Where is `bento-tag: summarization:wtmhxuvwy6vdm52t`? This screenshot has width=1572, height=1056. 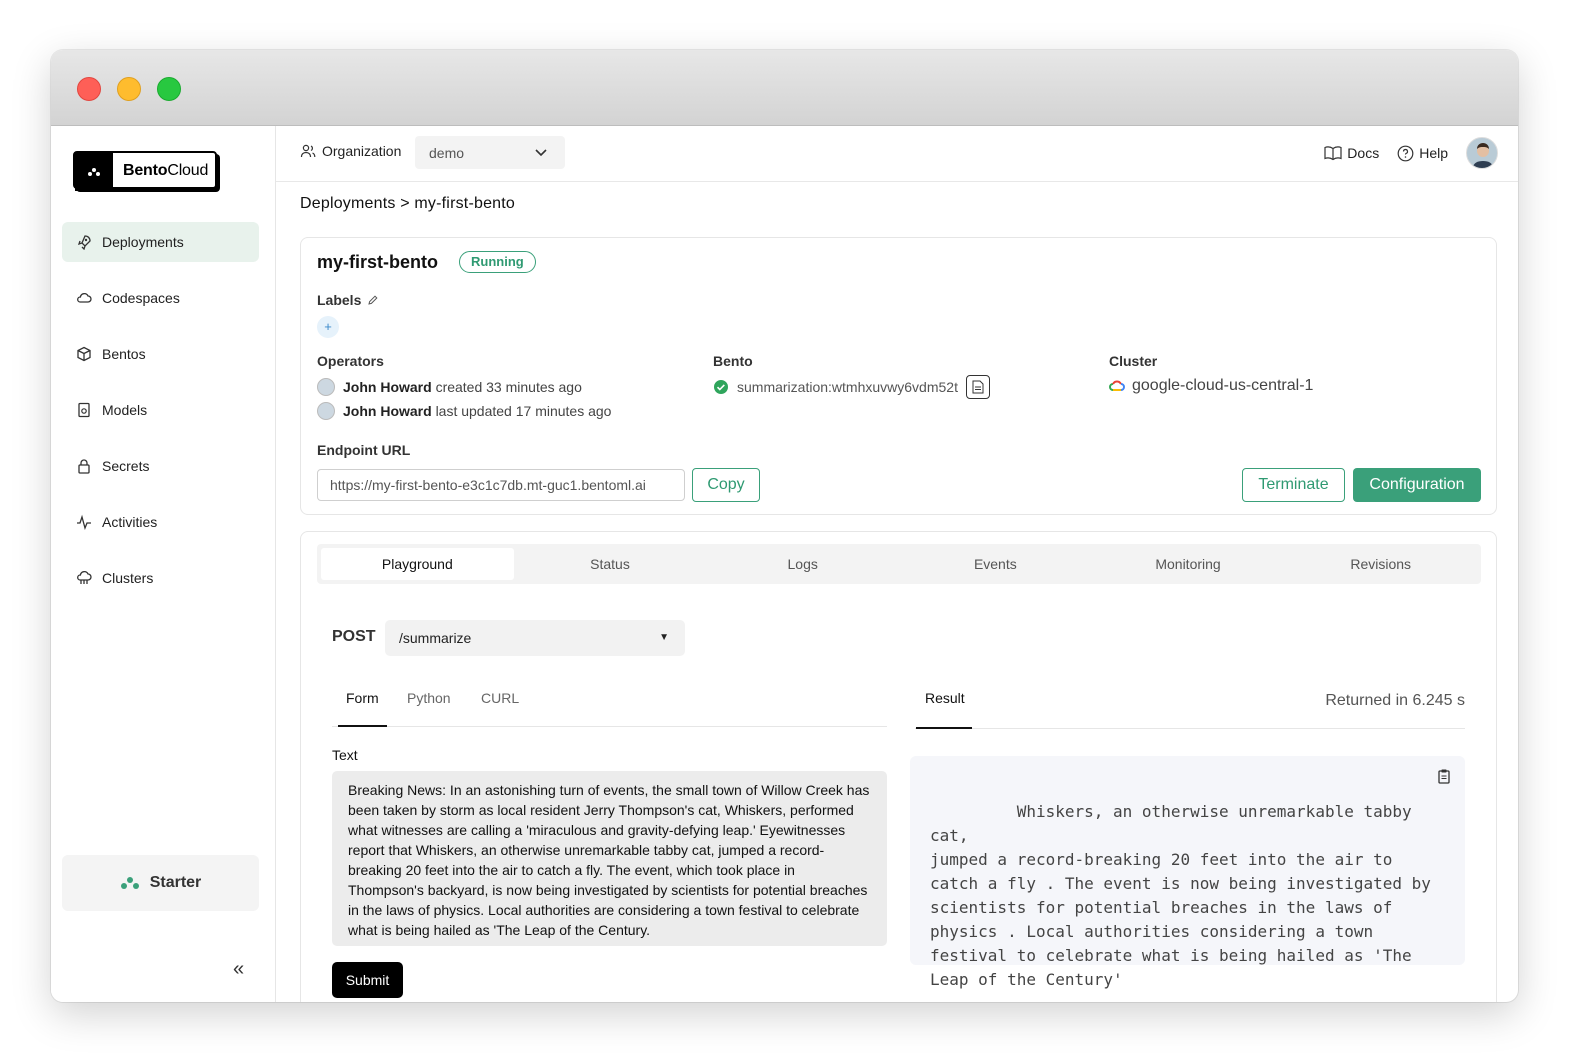
bento-tag: summarization:wtmhxuvwy6vdm52t is located at coordinates (847, 387).